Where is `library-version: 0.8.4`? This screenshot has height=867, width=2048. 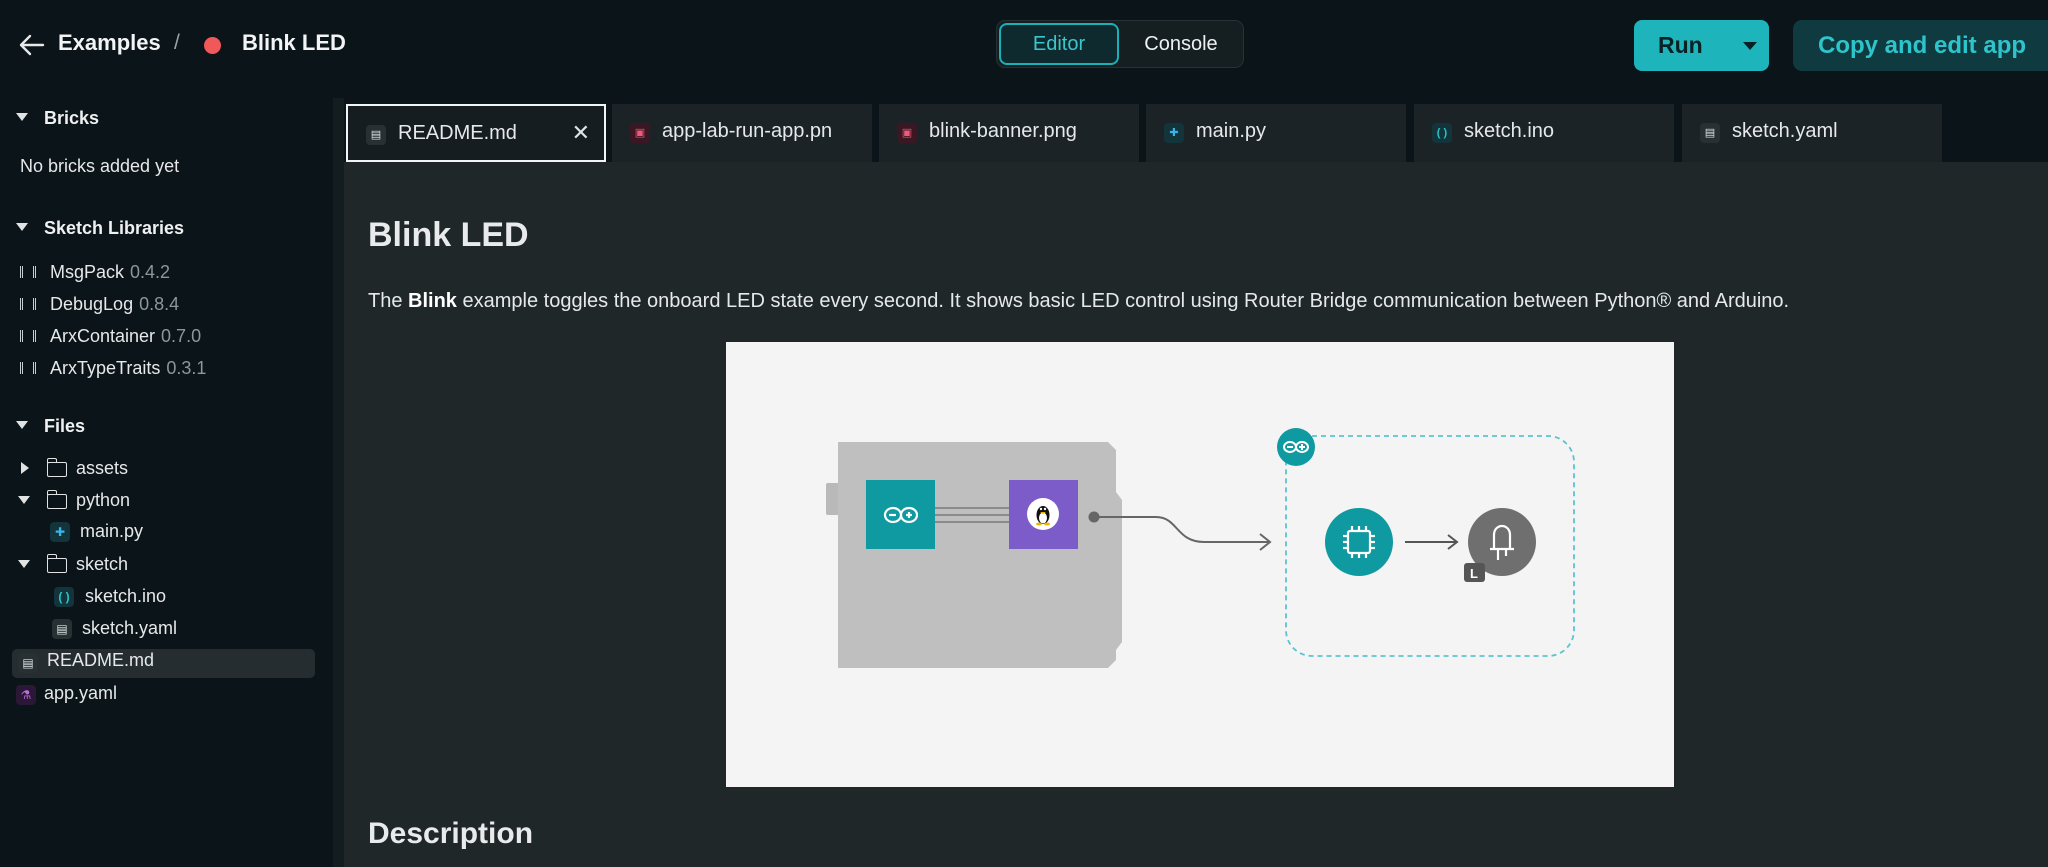 library-version: 0.8.4 is located at coordinates (159, 304).